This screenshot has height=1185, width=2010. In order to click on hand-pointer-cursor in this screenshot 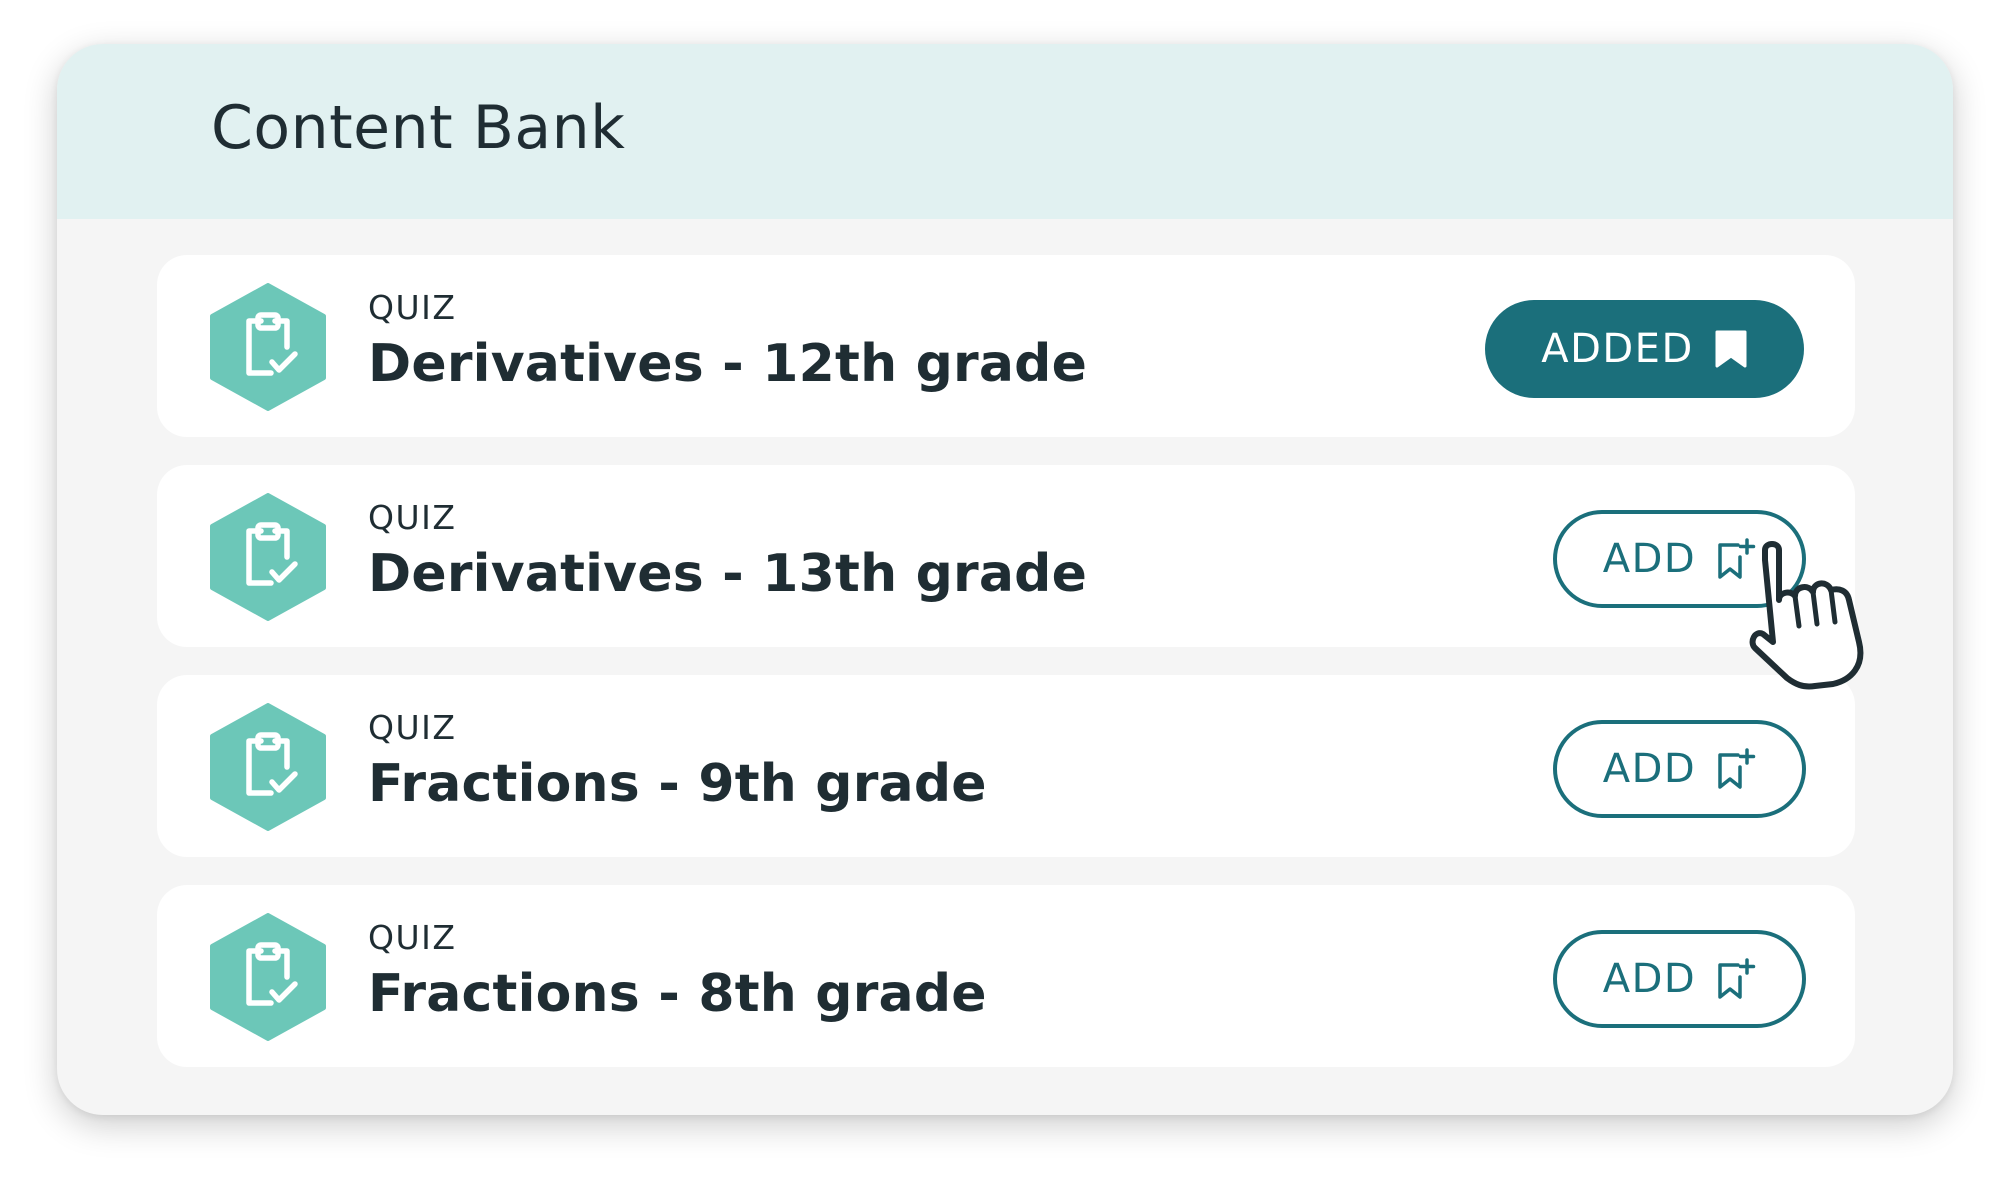, I will do `click(1813, 614)`.